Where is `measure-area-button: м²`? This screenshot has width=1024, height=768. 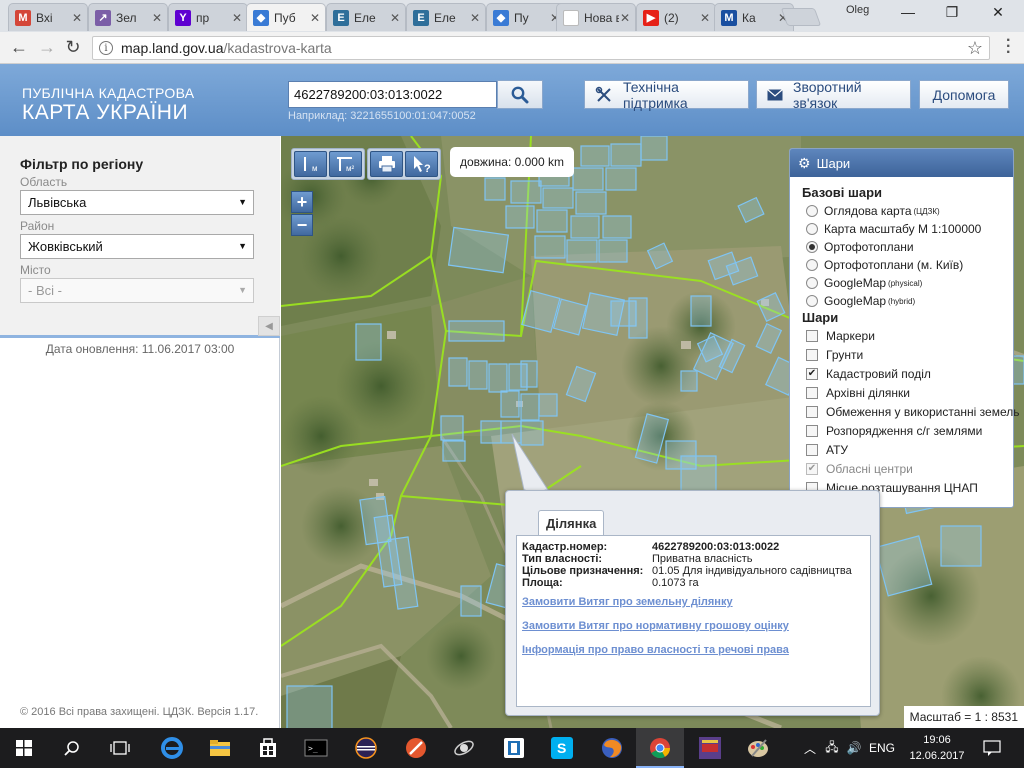 measure-area-button: м² is located at coordinates (345, 164).